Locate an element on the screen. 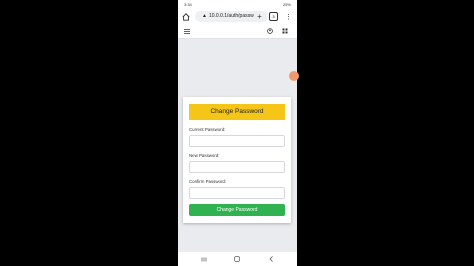 This screenshot has width=474, height=266. more-menu-icon: ⋮ is located at coordinates (288, 16).